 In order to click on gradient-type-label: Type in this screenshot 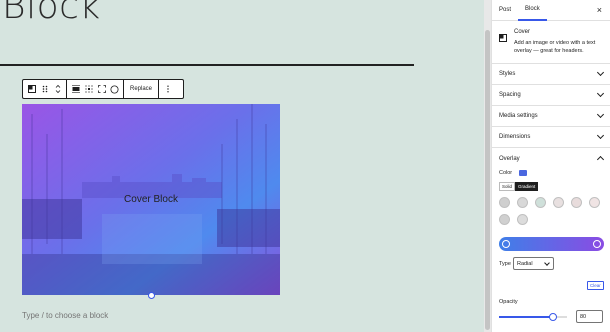, I will do `click(505, 264)`.